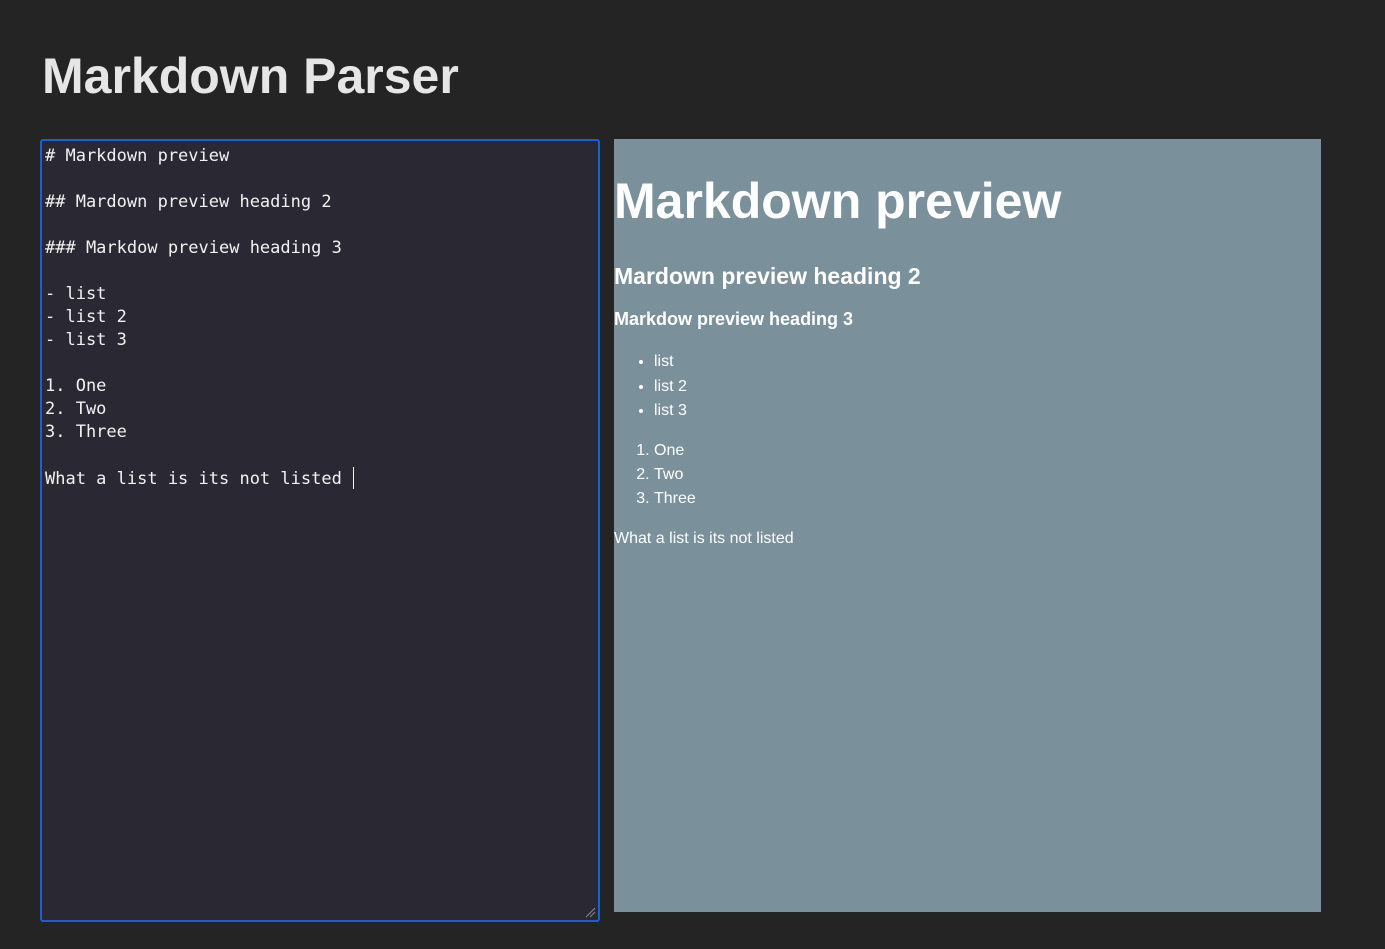 Image resolution: width=1385 pixels, height=949 pixels. Describe the element at coordinates (670, 362) in the screenshot. I see `bullet-list-item: list` at that location.